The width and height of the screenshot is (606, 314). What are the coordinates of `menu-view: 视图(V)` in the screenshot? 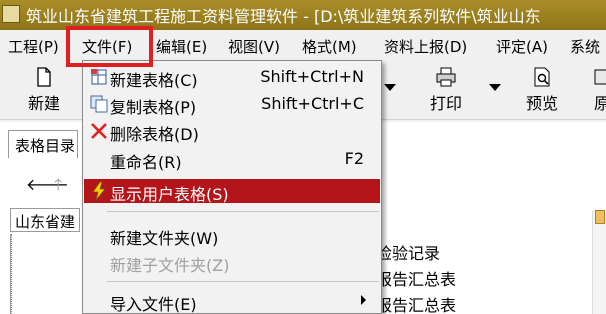 It's located at (254, 46).